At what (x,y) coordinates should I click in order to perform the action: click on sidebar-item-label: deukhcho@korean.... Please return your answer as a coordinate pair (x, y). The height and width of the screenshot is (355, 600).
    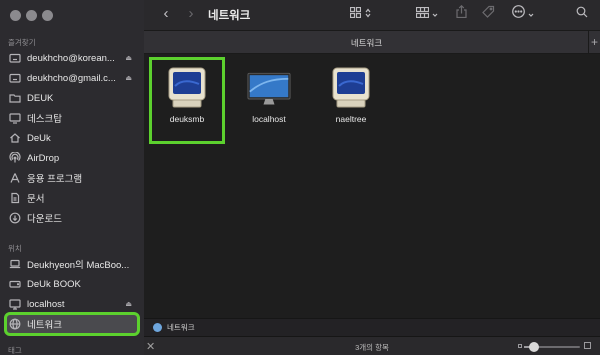
    Looking at the image, I should click on (71, 58).